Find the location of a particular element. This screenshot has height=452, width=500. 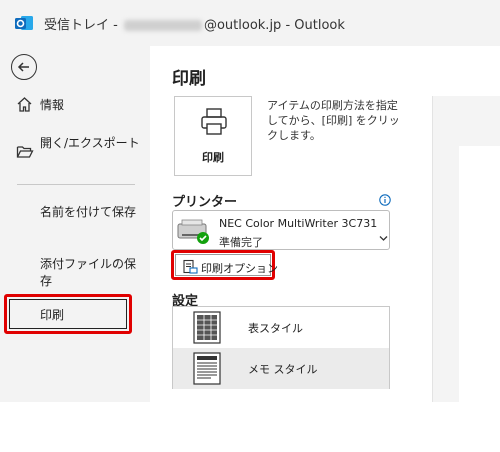

style-option-label: メモ スタイル is located at coordinates (283, 369).